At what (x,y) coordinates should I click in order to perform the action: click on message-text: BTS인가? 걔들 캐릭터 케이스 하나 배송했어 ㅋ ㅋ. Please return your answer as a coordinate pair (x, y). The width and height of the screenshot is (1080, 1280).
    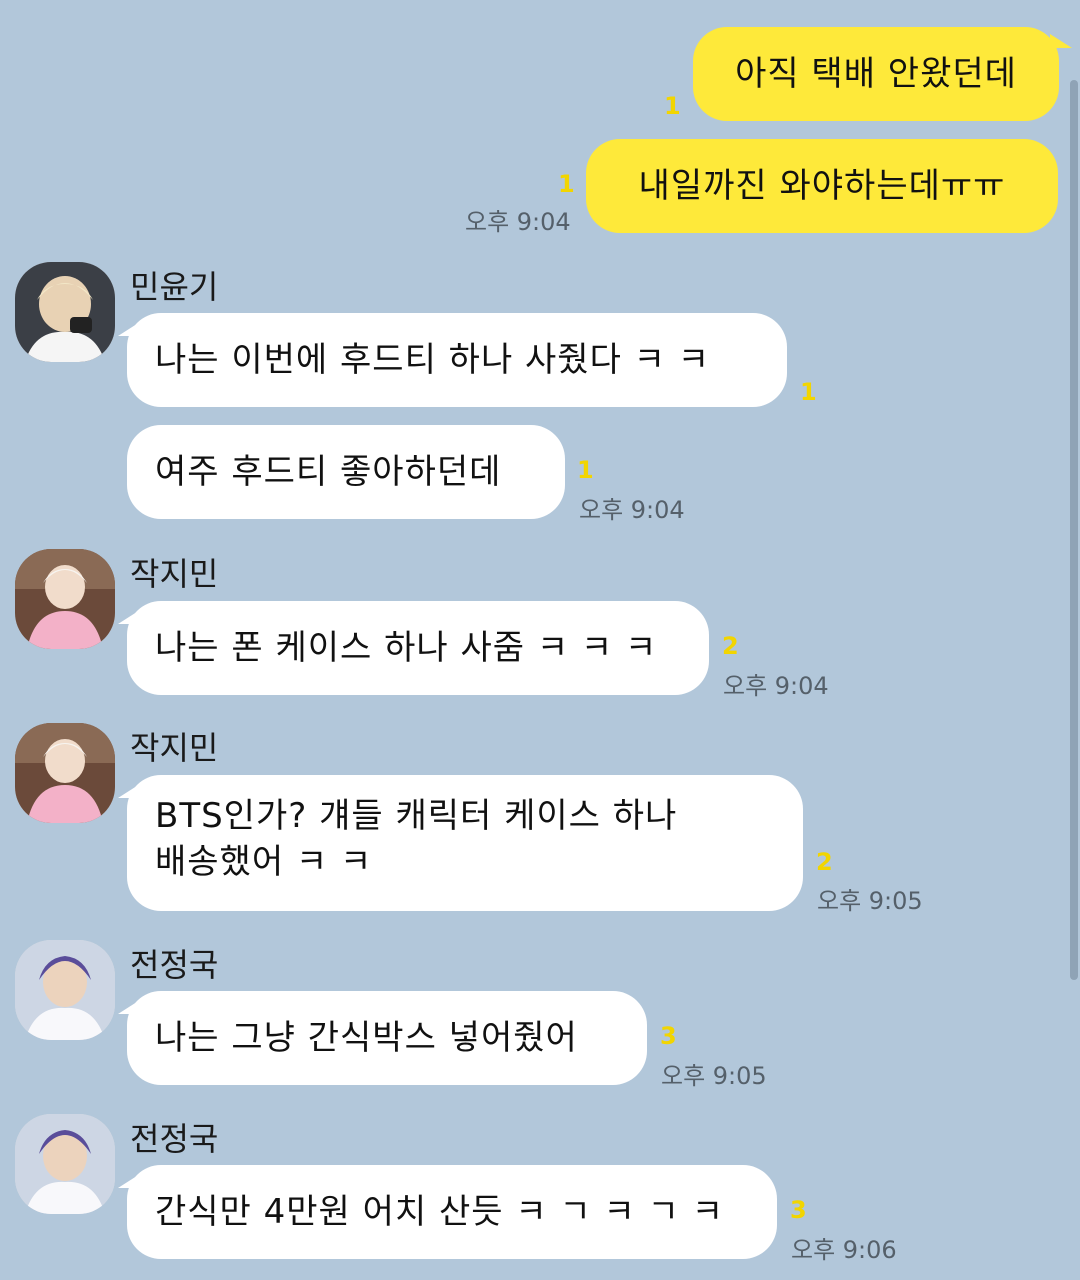
    Looking at the image, I should click on (416, 839).